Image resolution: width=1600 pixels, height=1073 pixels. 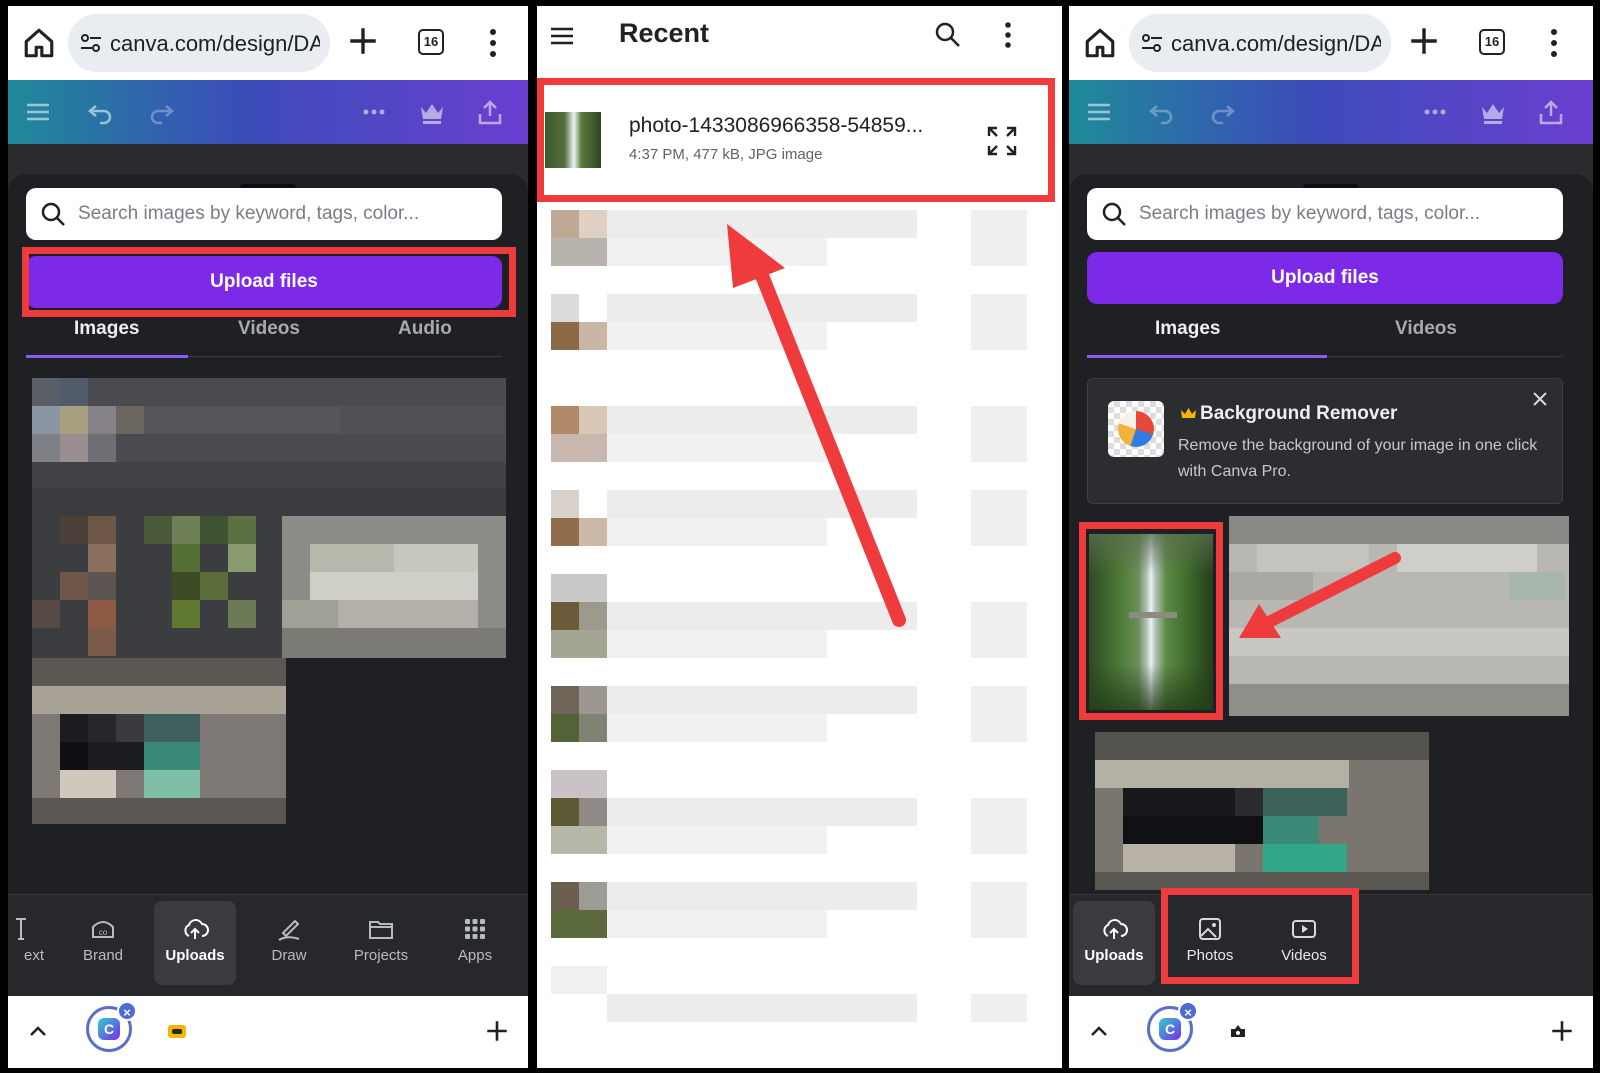 I want to click on nav-apps: Apps, so click(x=475, y=943).